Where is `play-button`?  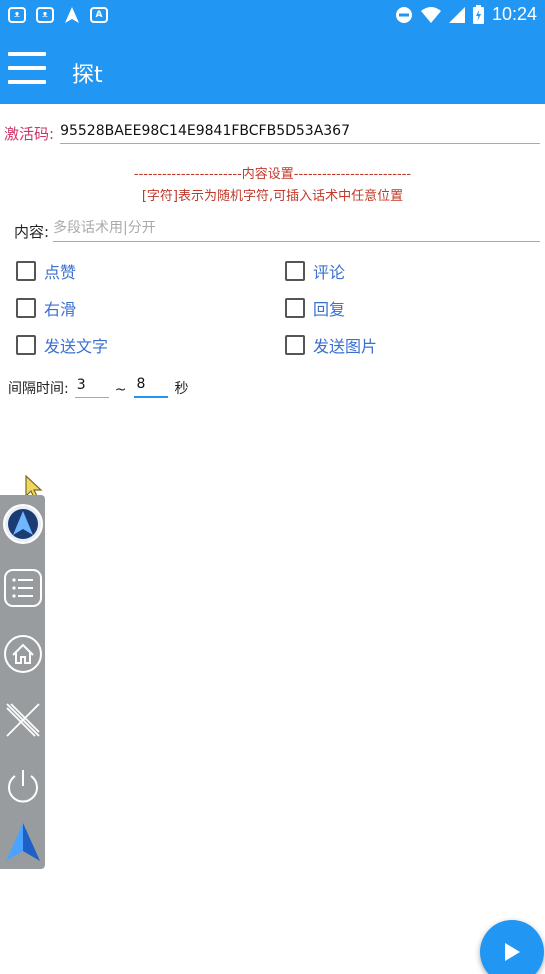 play-button is located at coordinates (512, 947).